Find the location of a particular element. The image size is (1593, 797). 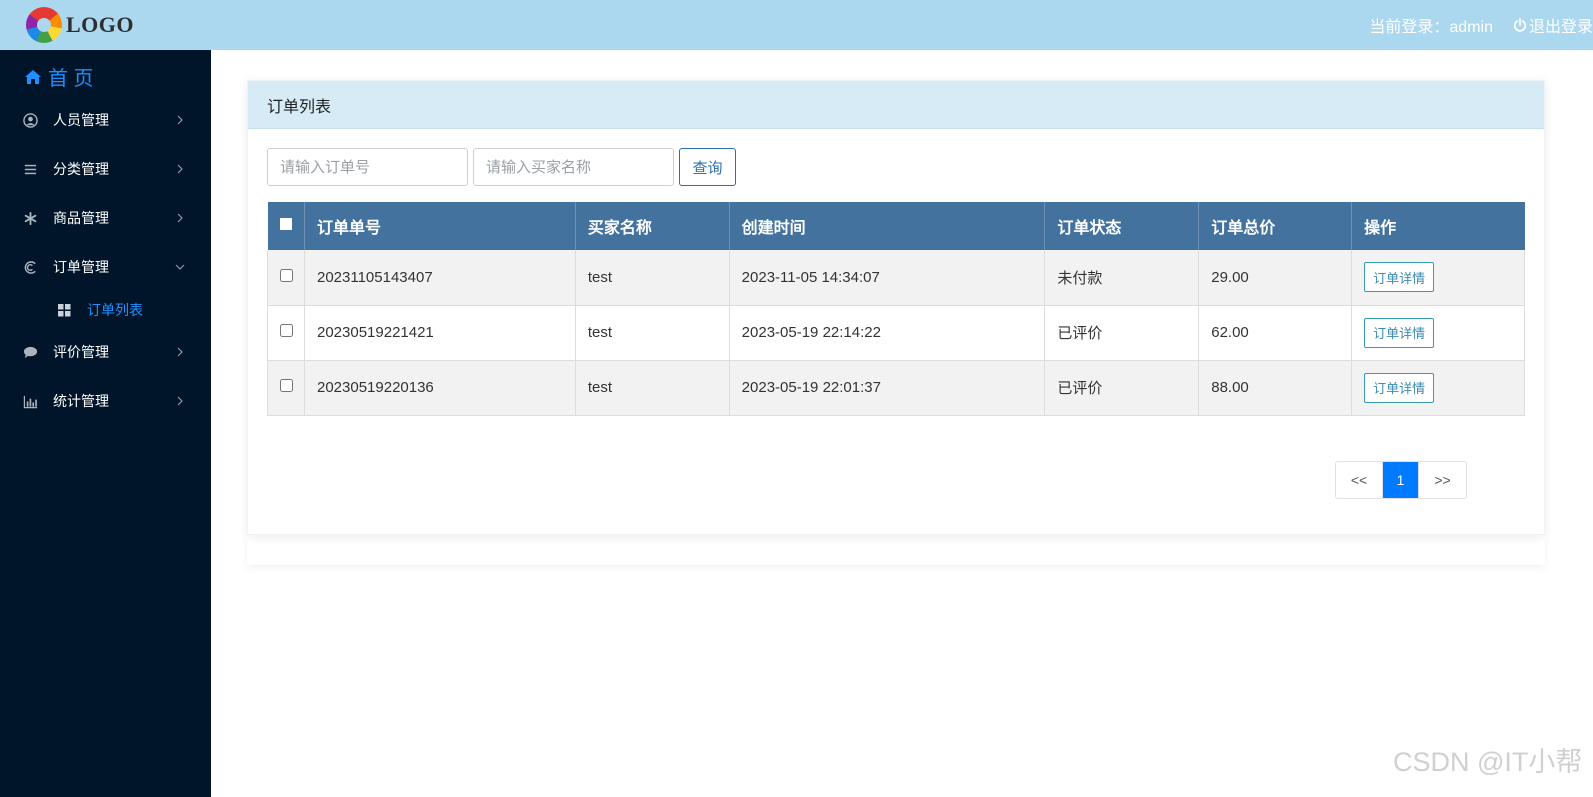

power-icon is located at coordinates (1520, 25).